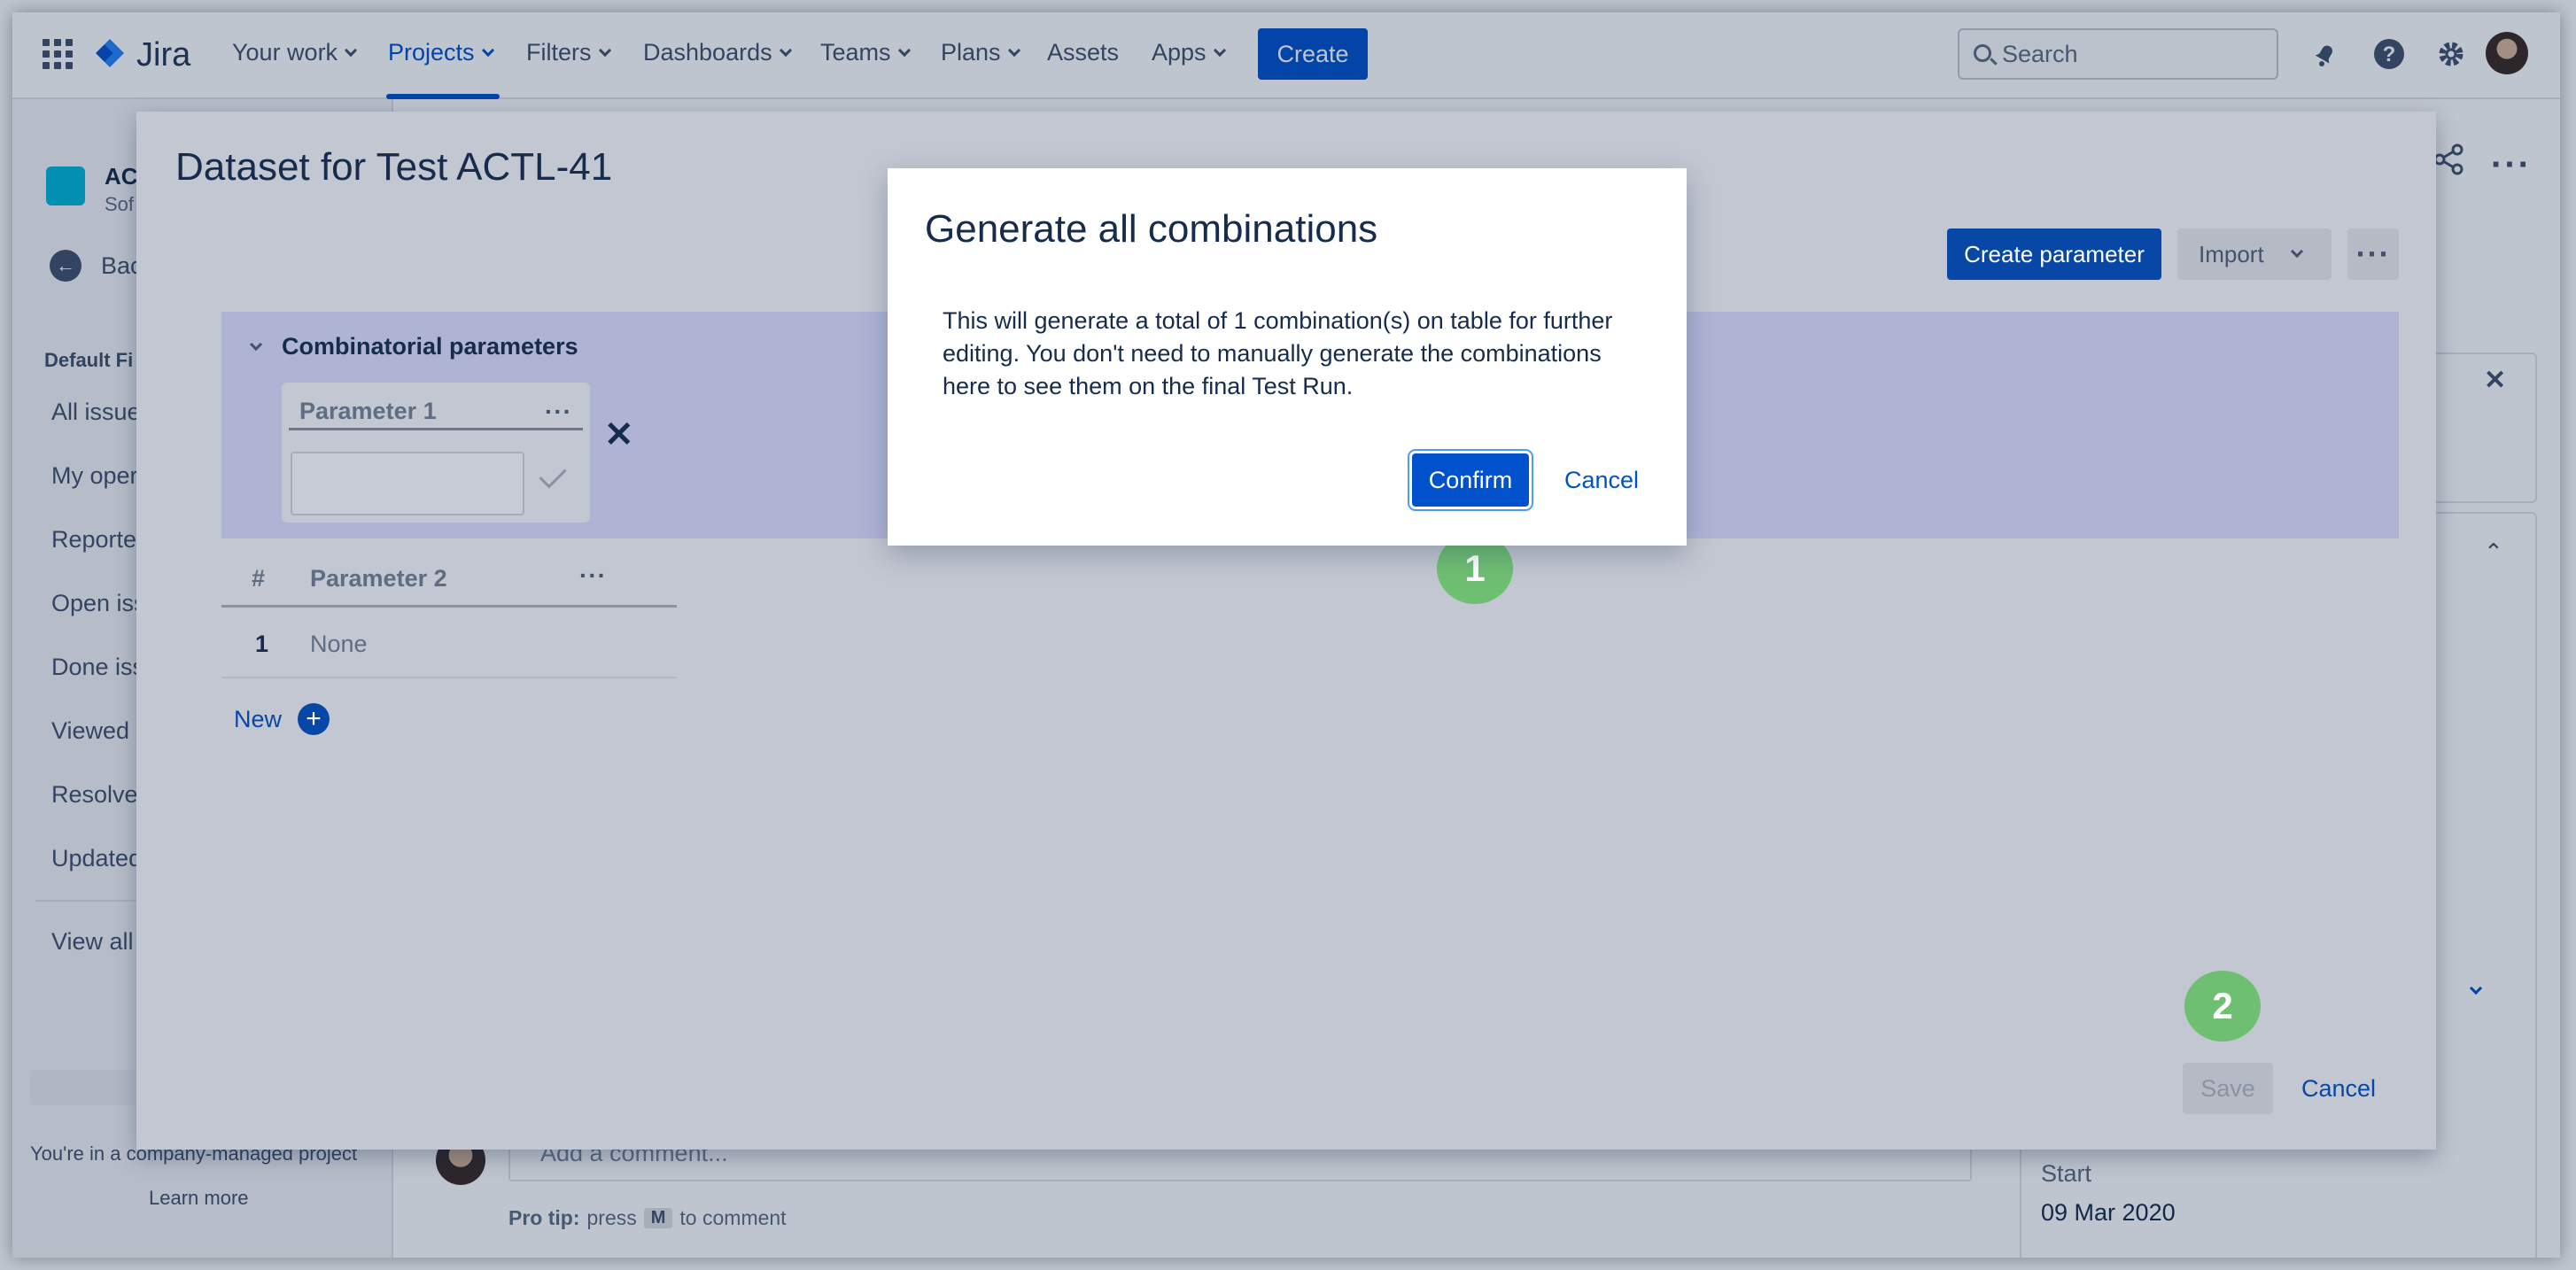  What do you see at coordinates (430, 347) in the screenshot?
I see `combinatorial-heading: Combinatorial parameters` at bounding box center [430, 347].